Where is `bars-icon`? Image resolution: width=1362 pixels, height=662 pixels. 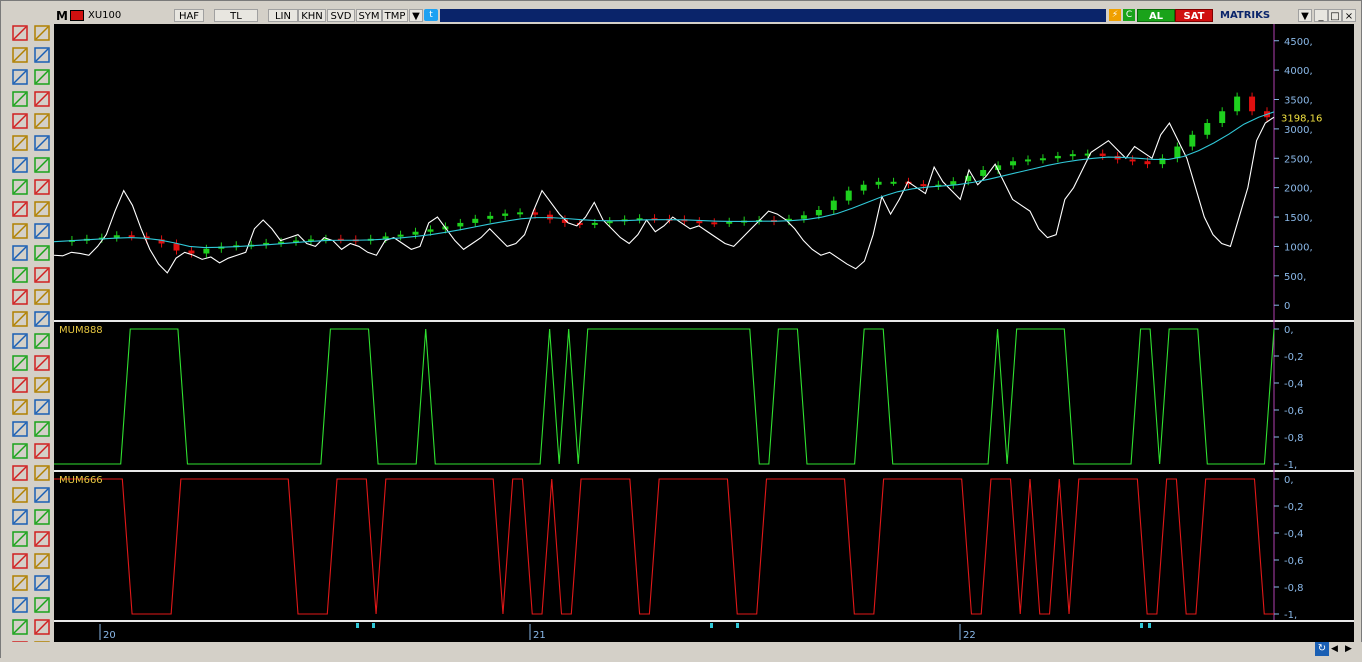 bars-icon is located at coordinates (20, 77).